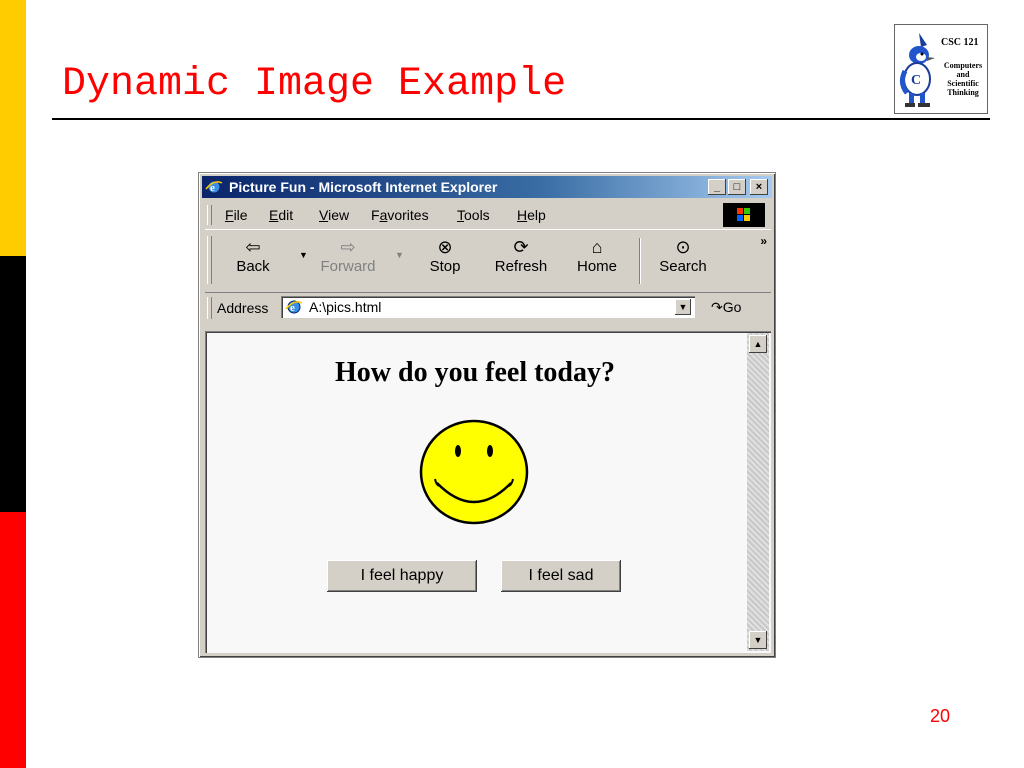  Describe the element at coordinates (758, 344) in the screenshot. I see `scroll-up-icon: ▲` at that location.